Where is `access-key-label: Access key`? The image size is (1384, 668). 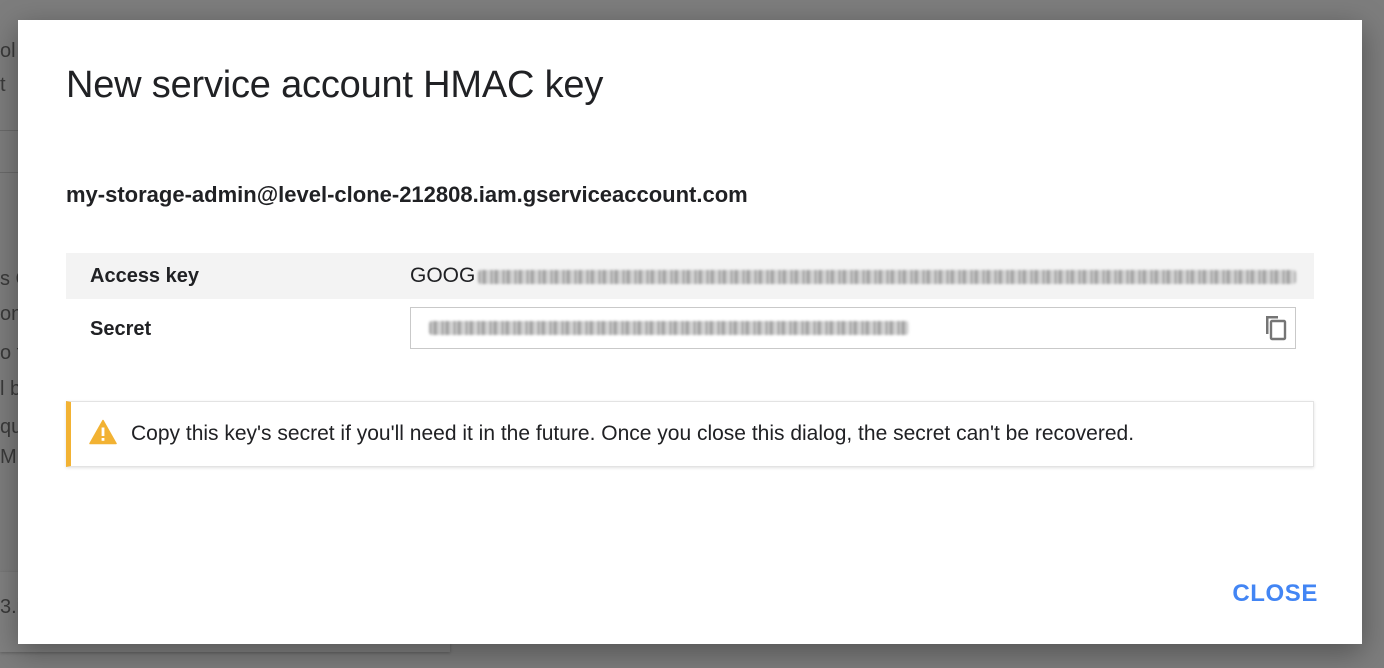
access-key-label: Access key is located at coordinates (144, 276).